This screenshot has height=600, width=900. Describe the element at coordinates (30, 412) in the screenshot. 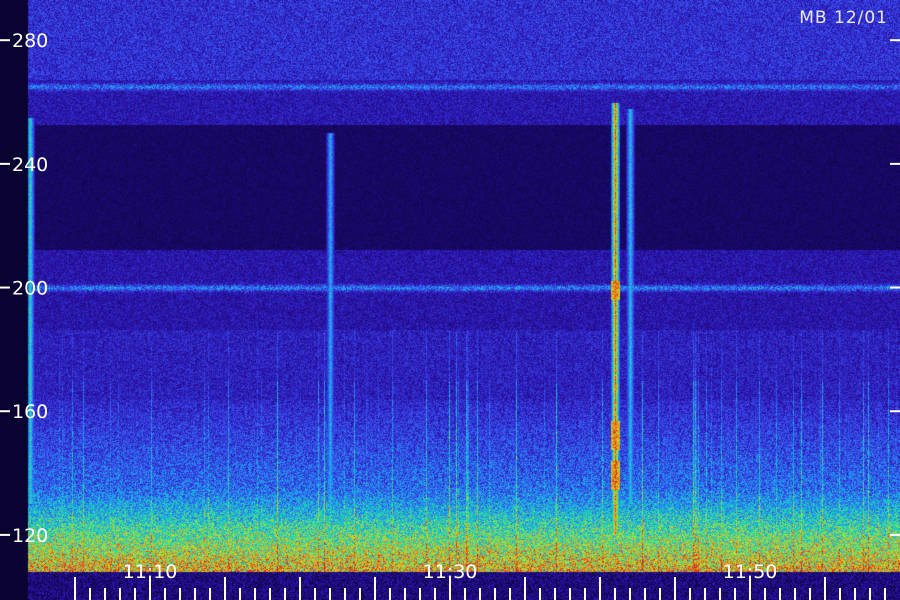

I see `y-tick-label: 160` at that location.